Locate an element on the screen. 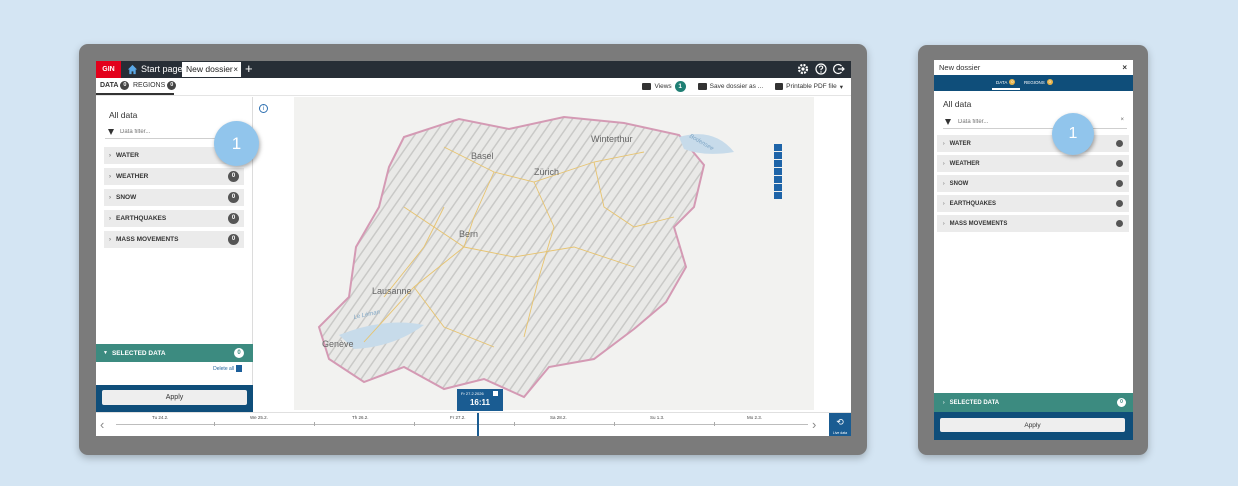 This screenshot has width=1238, height=486. views-count-badge: 1 is located at coordinates (680, 86).